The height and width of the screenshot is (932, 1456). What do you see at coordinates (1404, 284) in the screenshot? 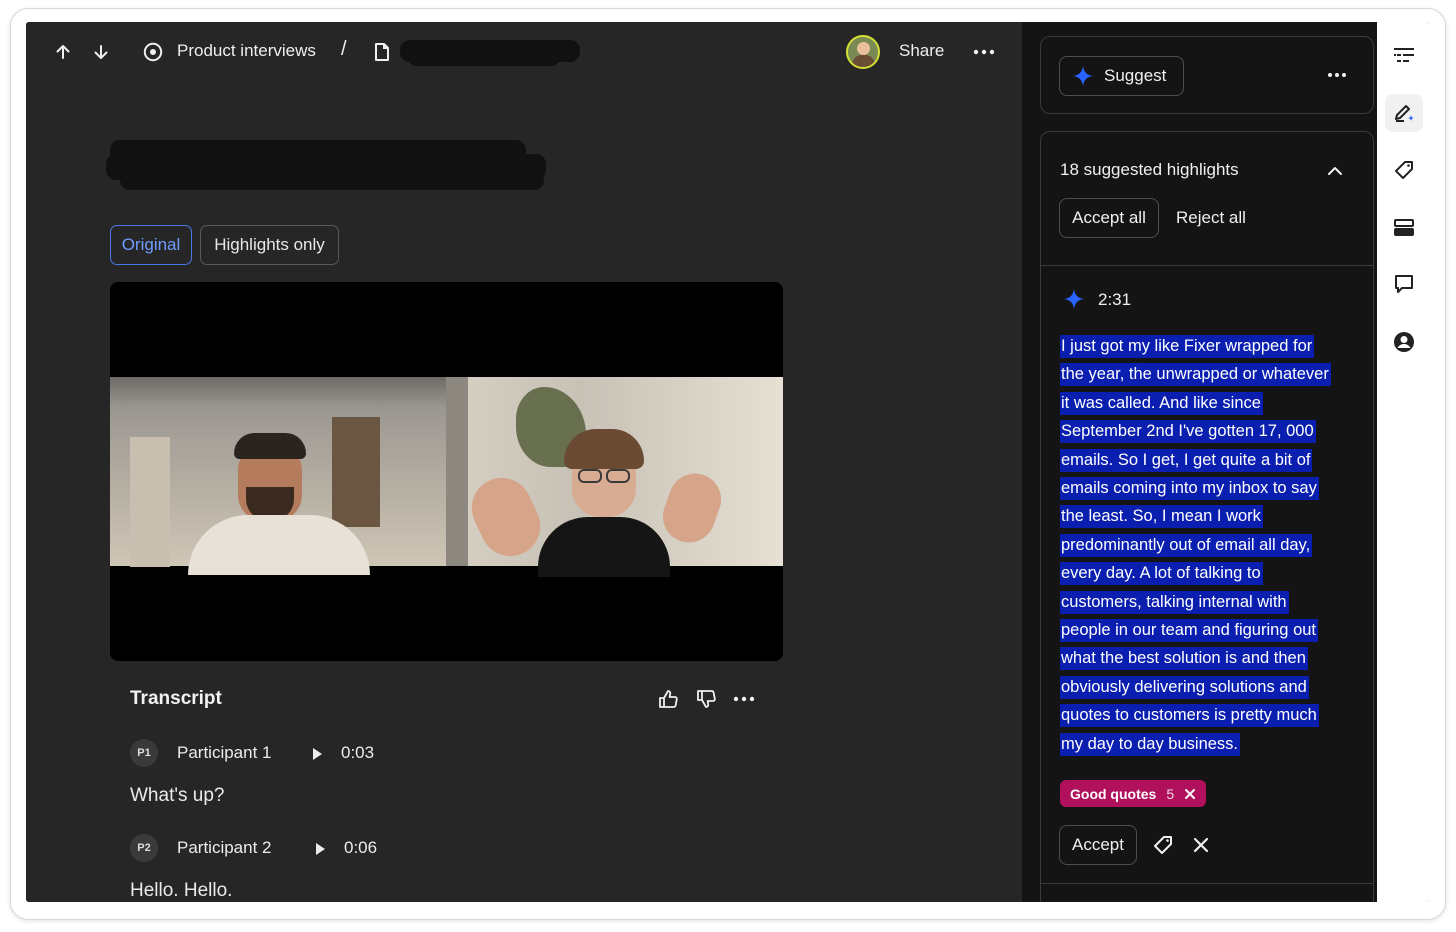
I see `comment-icon` at bounding box center [1404, 284].